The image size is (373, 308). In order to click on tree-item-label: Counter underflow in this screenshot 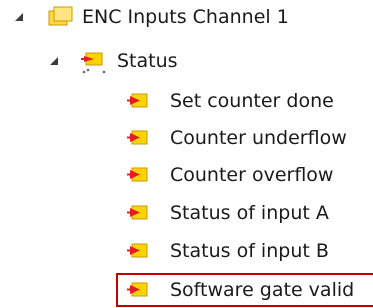, I will do `click(258, 138)`.